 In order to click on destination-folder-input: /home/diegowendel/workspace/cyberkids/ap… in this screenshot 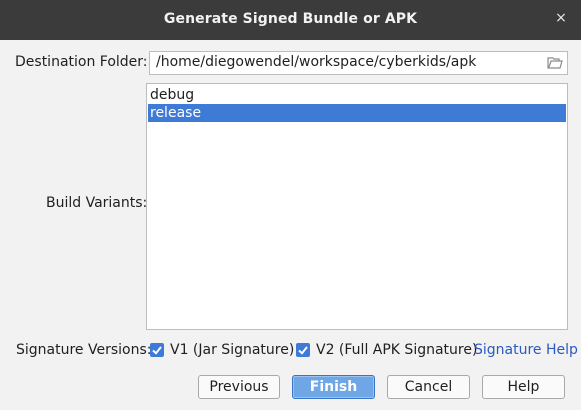, I will do `click(358, 63)`.